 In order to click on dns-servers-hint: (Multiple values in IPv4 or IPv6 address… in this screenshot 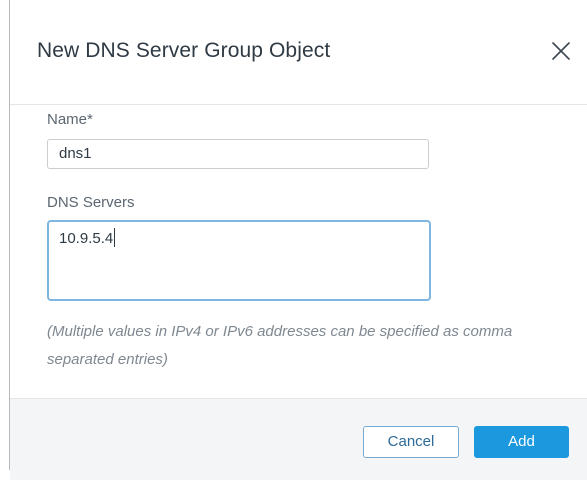, I will do `click(280, 345)`.